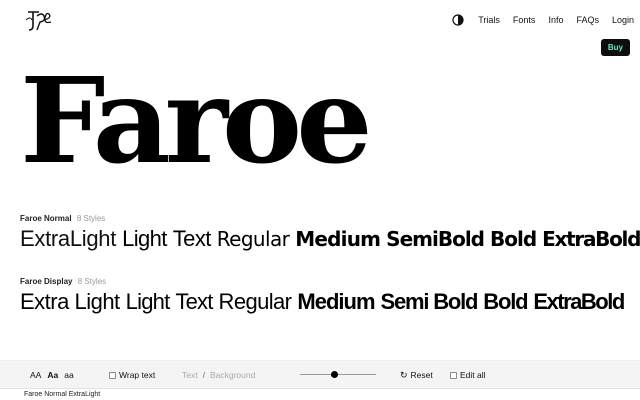 This screenshot has width=640, height=400. I want to click on style-semi-bold: Semi Bold, so click(430, 302).